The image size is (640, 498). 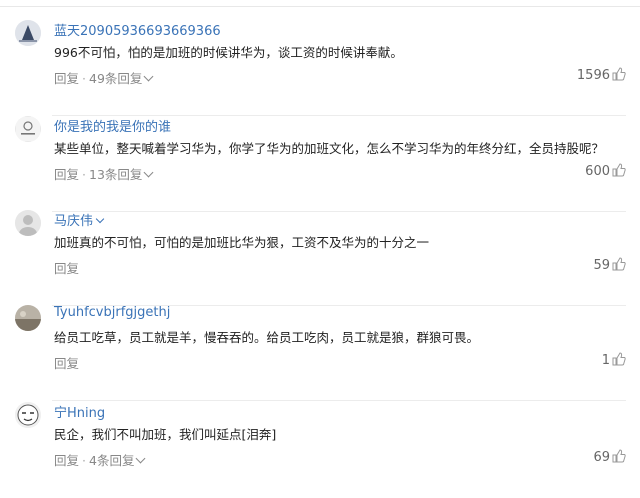 I want to click on comment-text: 996不可怕，怕的是加班的时候讲华为，谈工资的时候讲奉献。, so click(x=228, y=52).